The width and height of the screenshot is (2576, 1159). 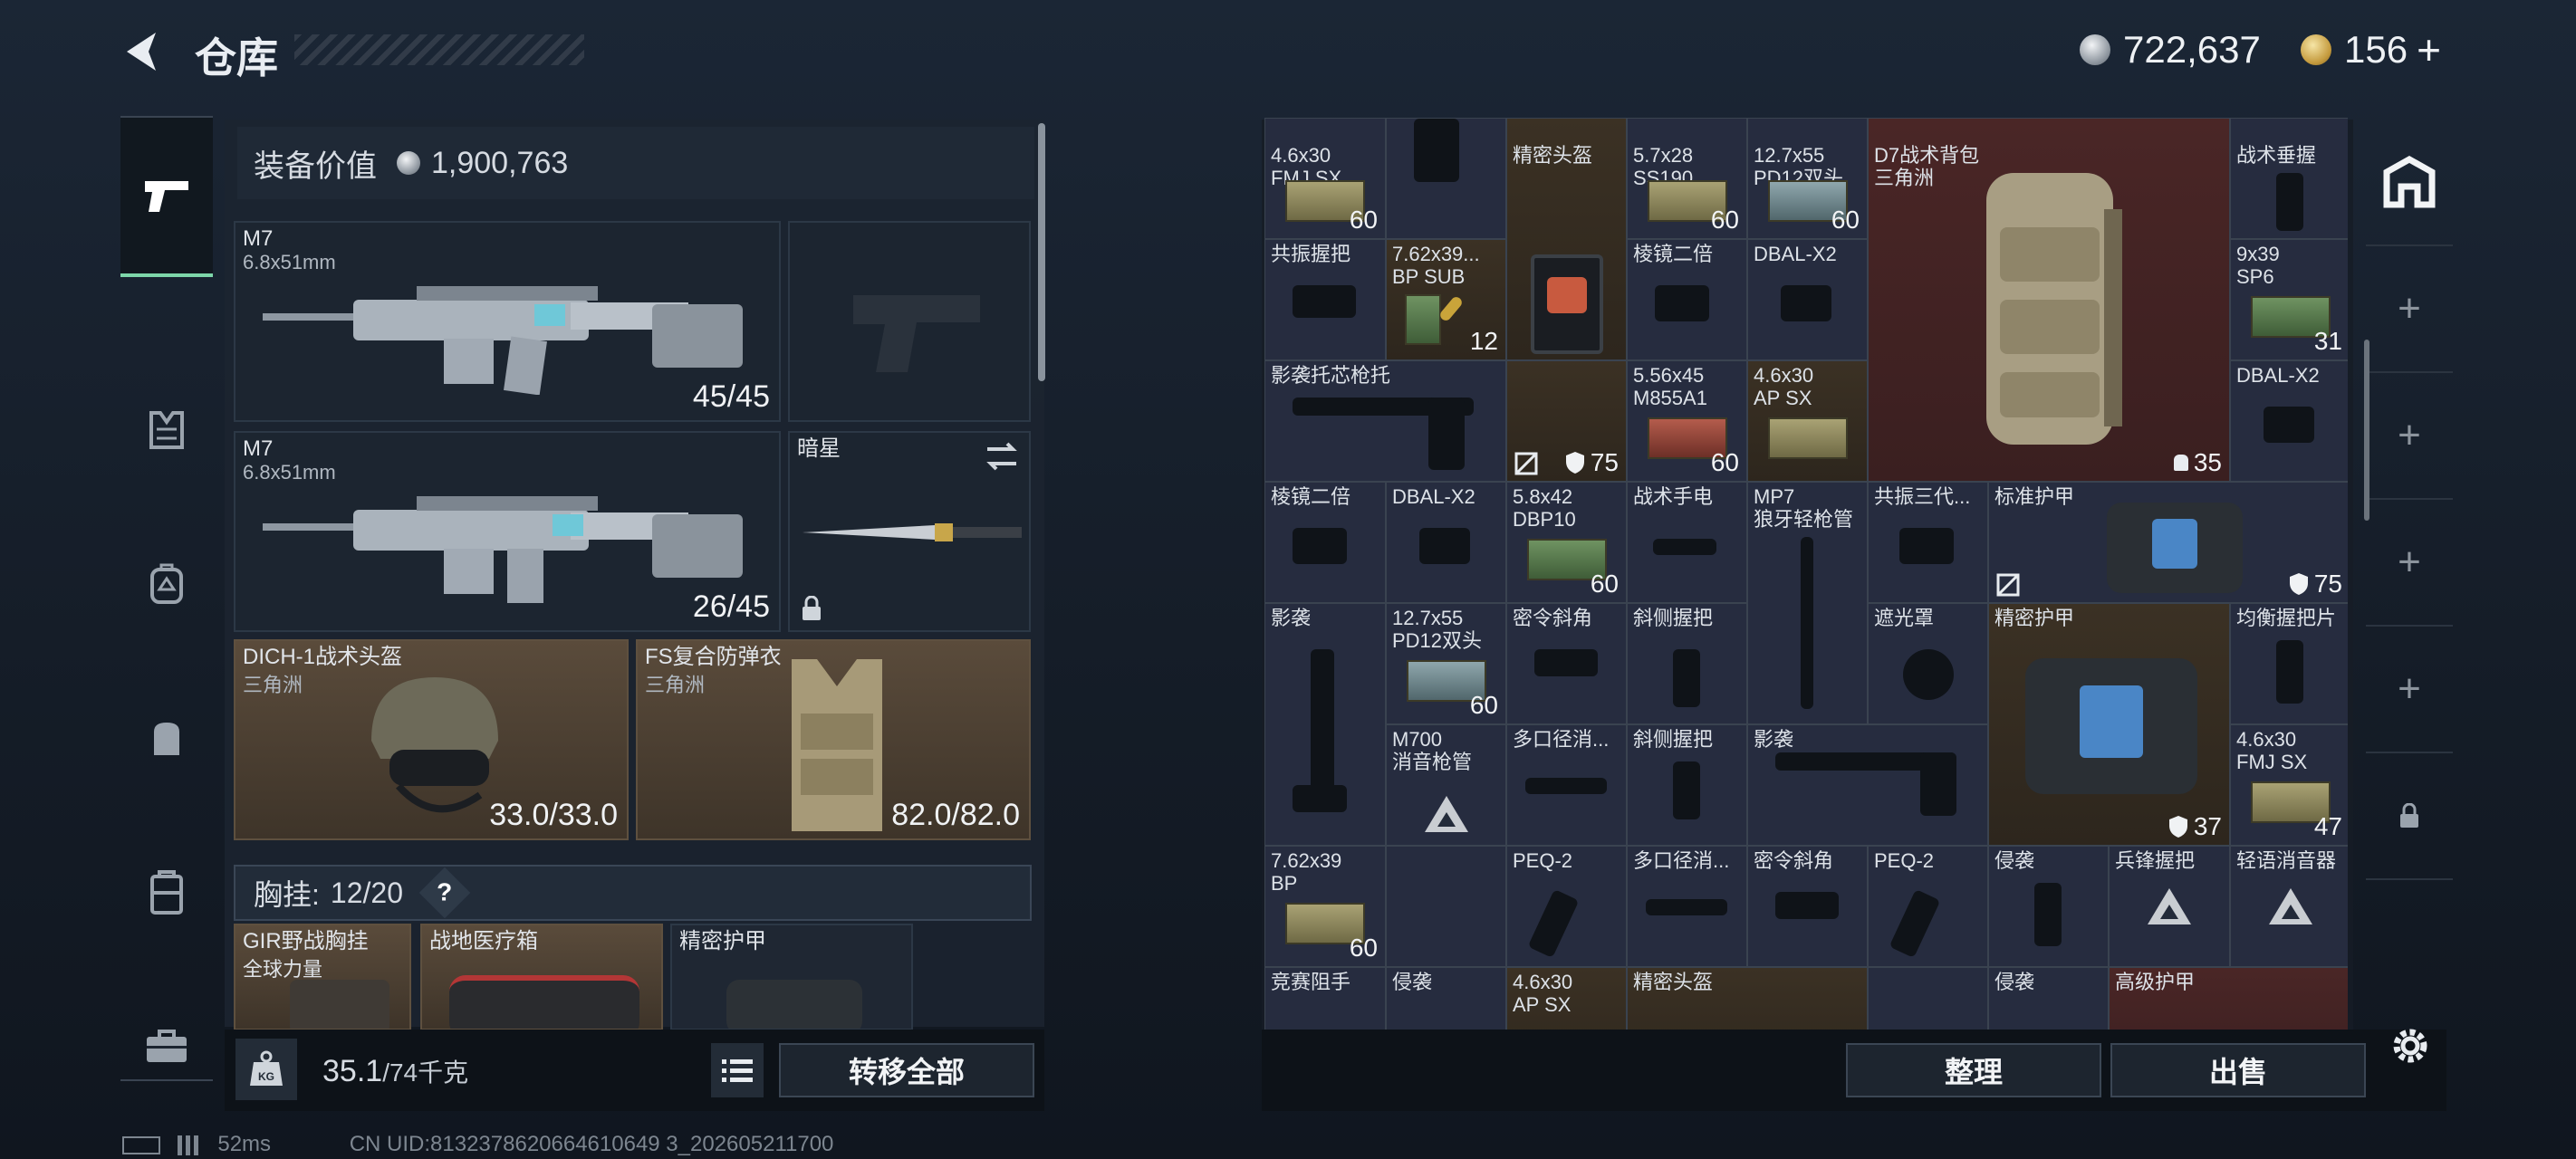 I want to click on item-name: 7.62x39... BP SUB, so click(x=1436, y=265).